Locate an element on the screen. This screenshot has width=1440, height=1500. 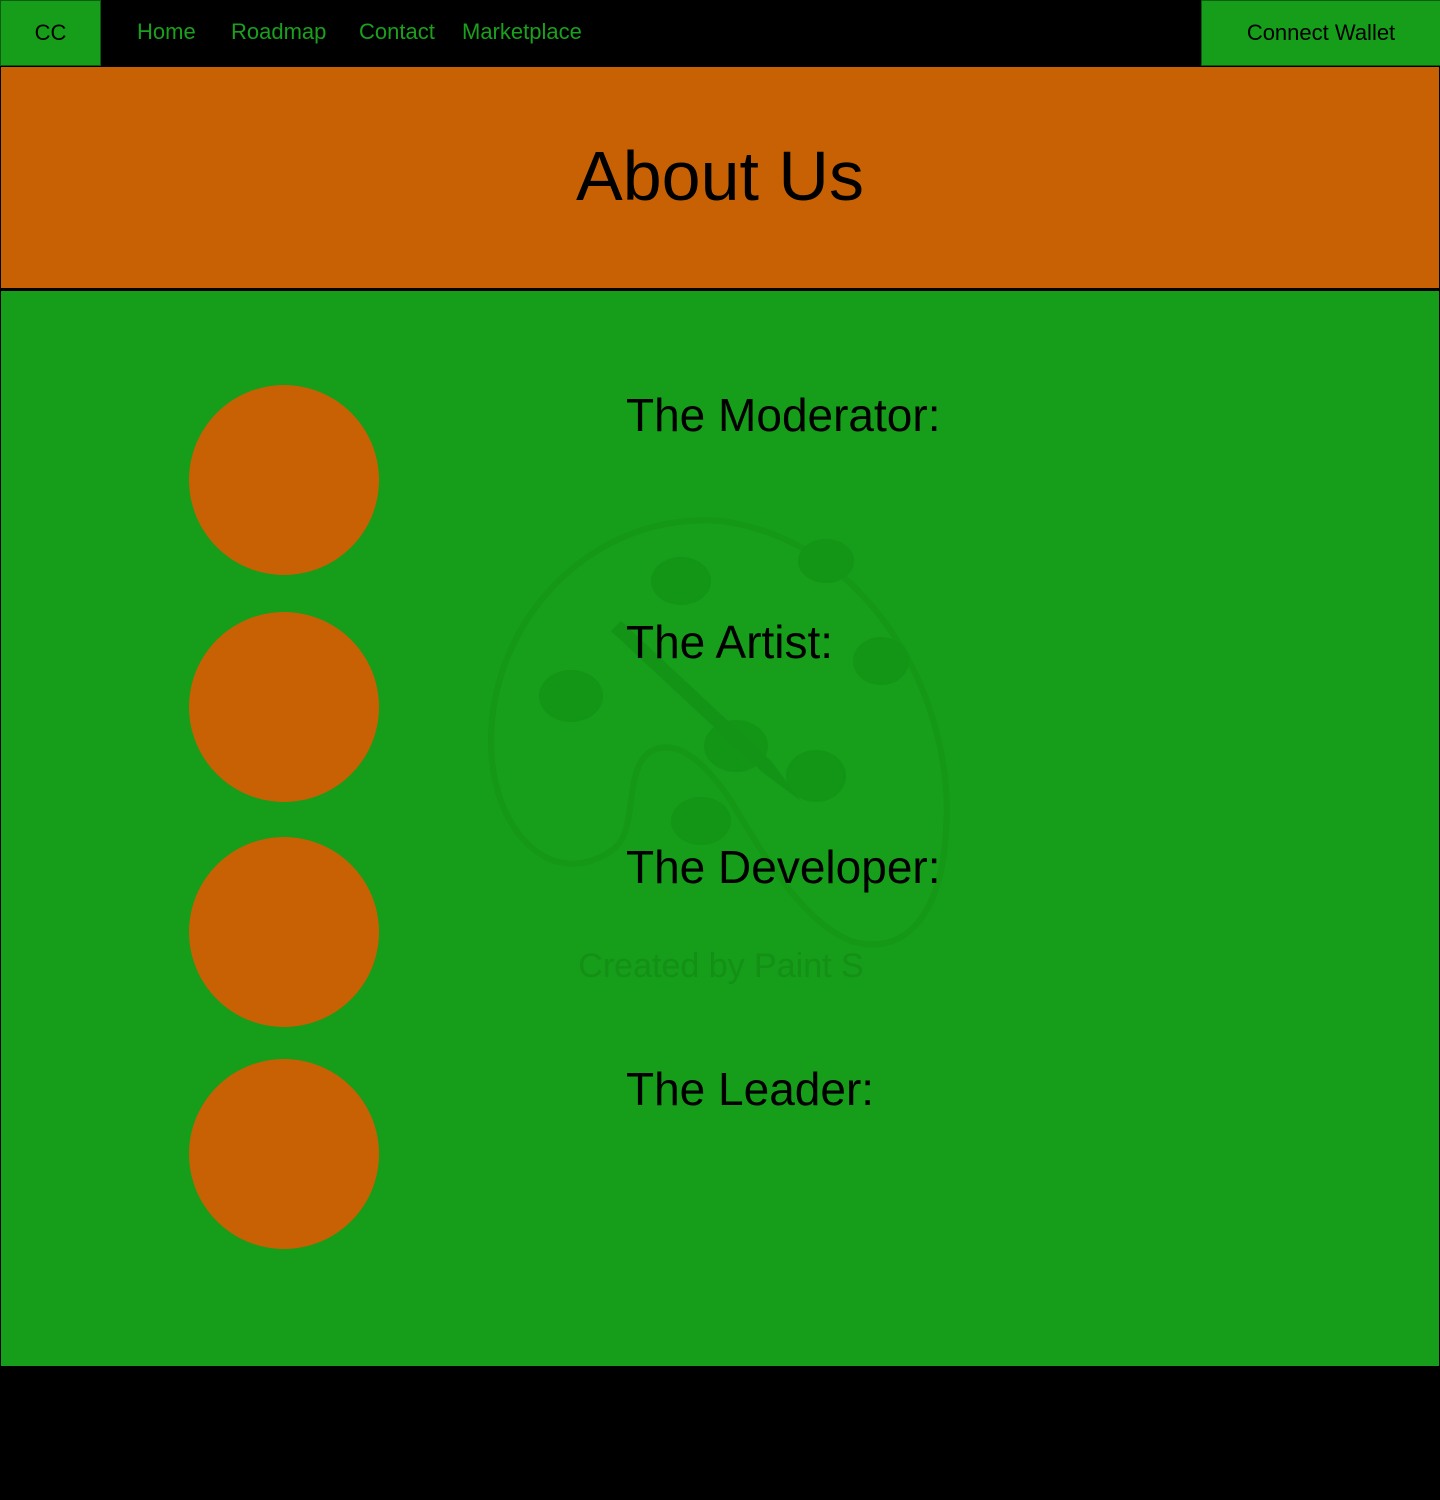
role-heading-developer: The Developer: is located at coordinates (783, 867).